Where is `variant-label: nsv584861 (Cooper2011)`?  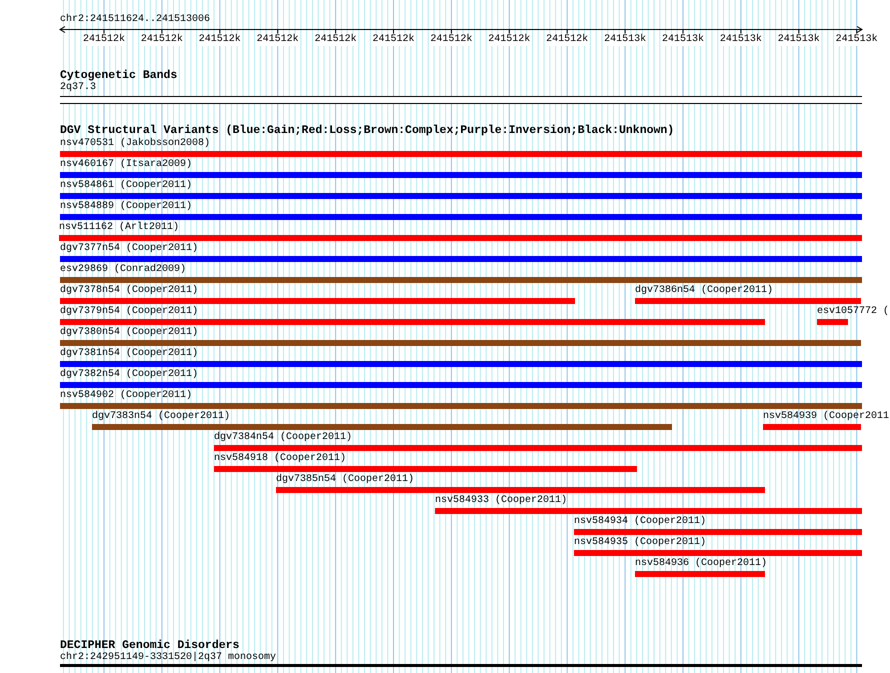
variant-label: nsv584861 (Cooper2011) is located at coordinates (126, 186).